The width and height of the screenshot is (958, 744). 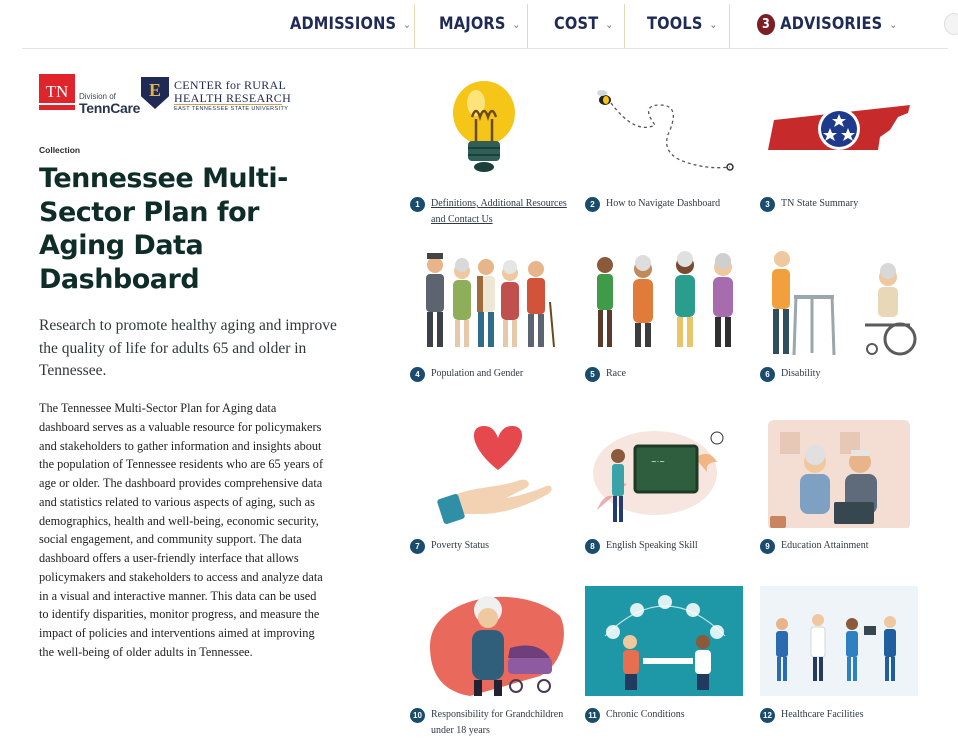 I want to click on bee-path-icon, so click(x=665, y=130).